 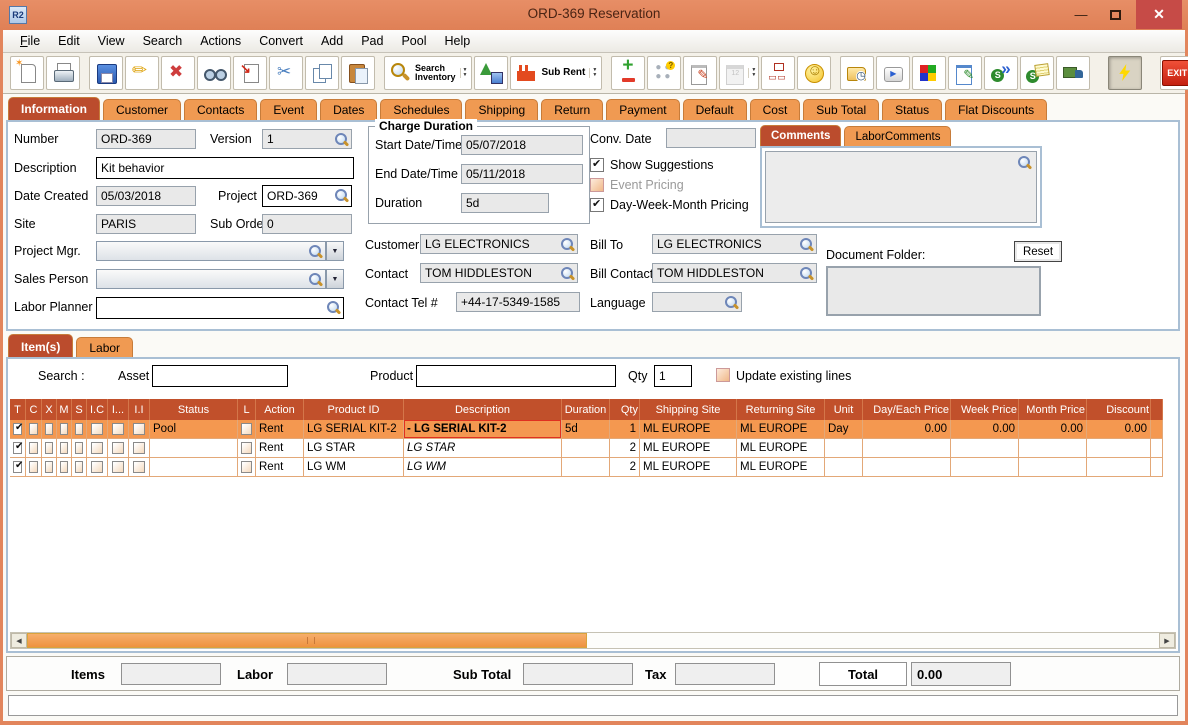 What do you see at coordinates (841, 109) in the screenshot?
I see `tab-sub-total: Sub Total` at bounding box center [841, 109].